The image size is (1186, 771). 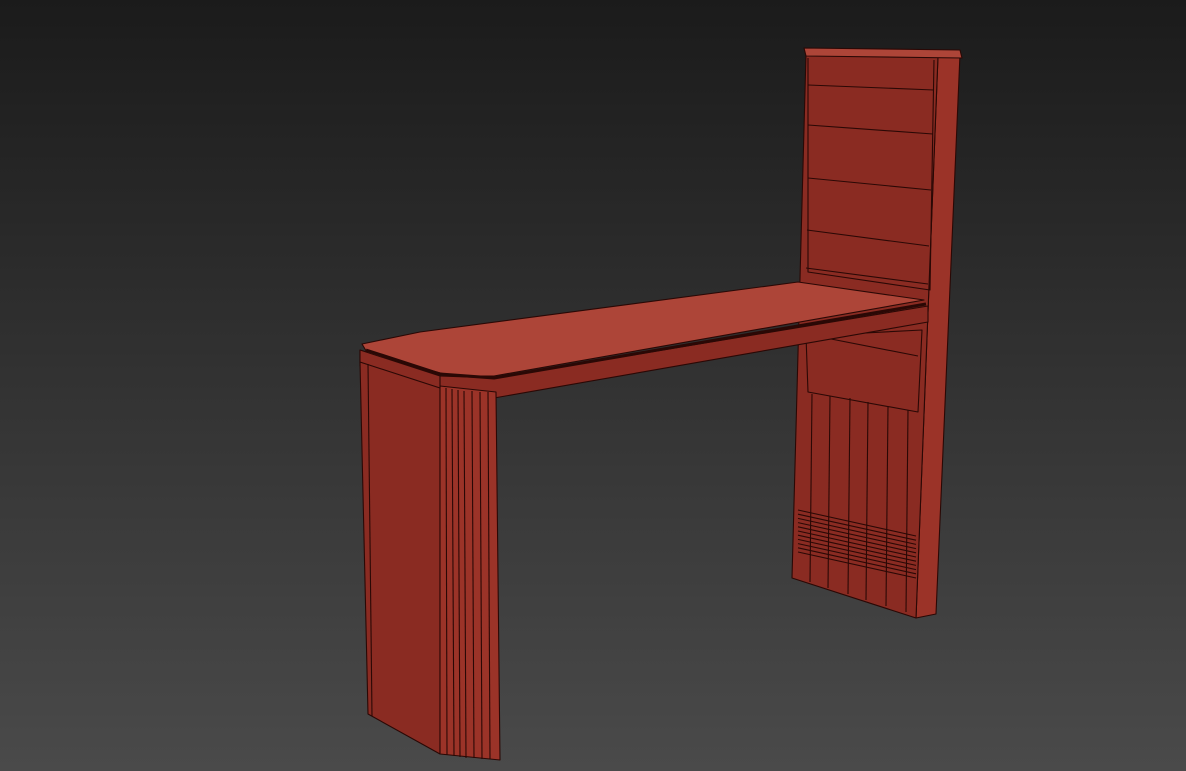 I want to click on back-panel-top-cap, so click(x=883, y=53).